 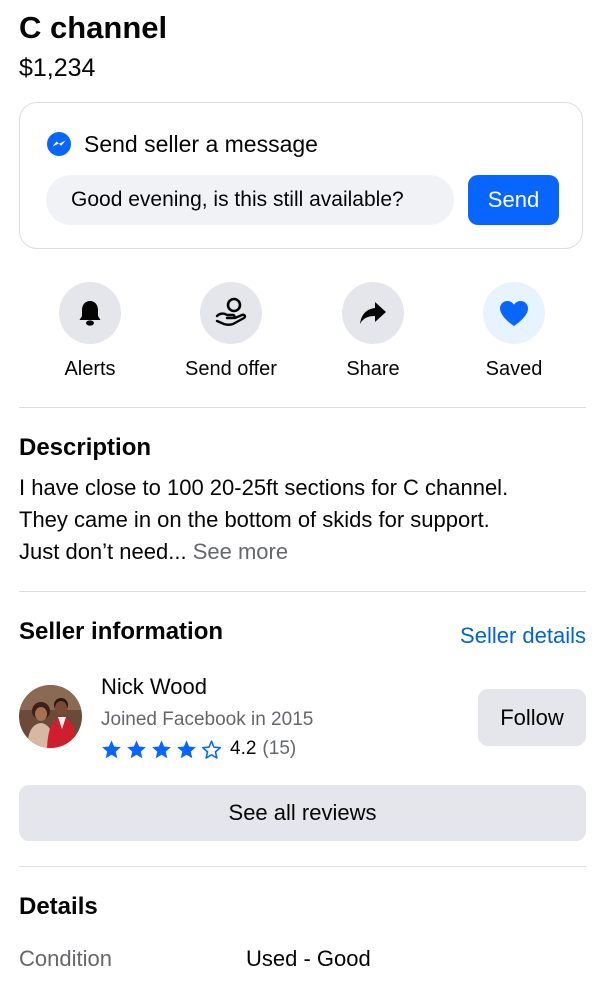 What do you see at coordinates (201, 144) in the screenshot?
I see `message-card-heading: Send seller a message` at bounding box center [201, 144].